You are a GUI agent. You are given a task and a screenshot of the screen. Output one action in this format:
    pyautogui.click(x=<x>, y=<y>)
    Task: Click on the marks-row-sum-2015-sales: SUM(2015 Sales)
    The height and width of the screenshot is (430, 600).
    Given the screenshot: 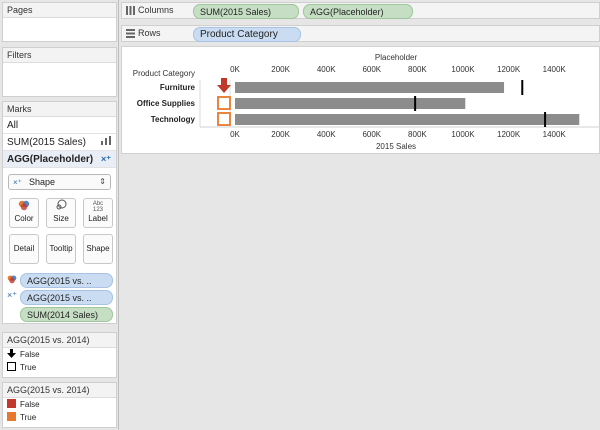 What is the action you would take?
    pyautogui.click(x=59, y=142)
    